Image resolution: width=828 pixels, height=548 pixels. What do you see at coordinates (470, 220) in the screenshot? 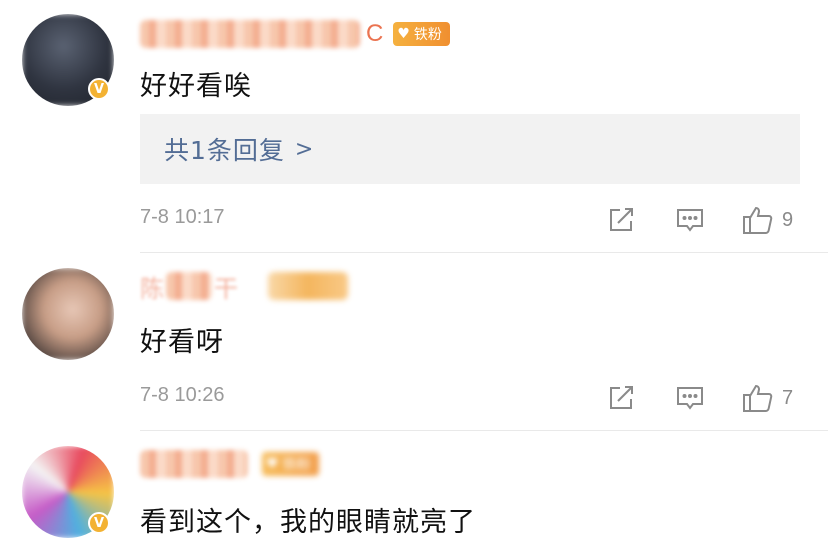
I see `comment-meta: 7-8 10:17 9` at bounding box center [470, 220].